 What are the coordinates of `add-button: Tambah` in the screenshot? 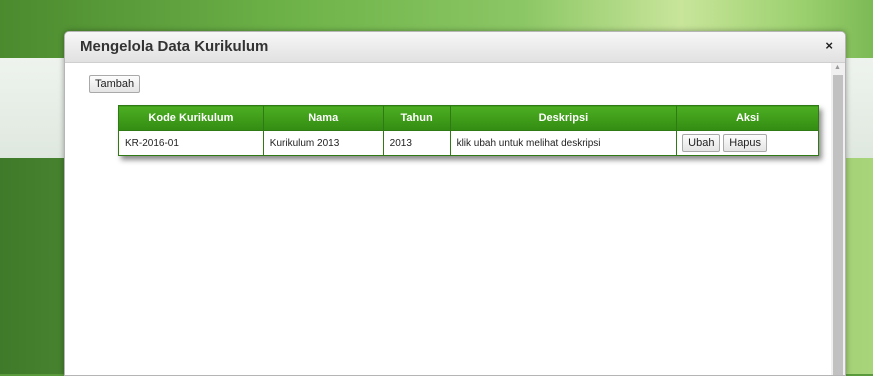 It's located at (115, 84).